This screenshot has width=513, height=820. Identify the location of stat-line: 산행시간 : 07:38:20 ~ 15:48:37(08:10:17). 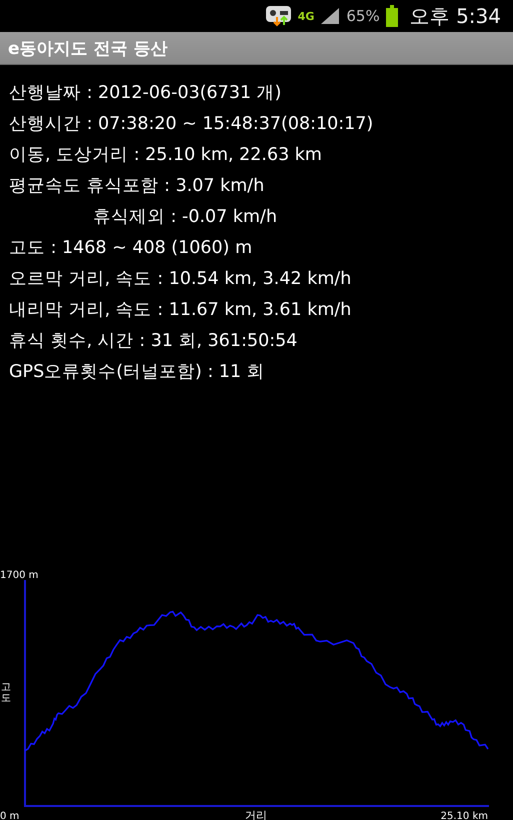
(191, 124).